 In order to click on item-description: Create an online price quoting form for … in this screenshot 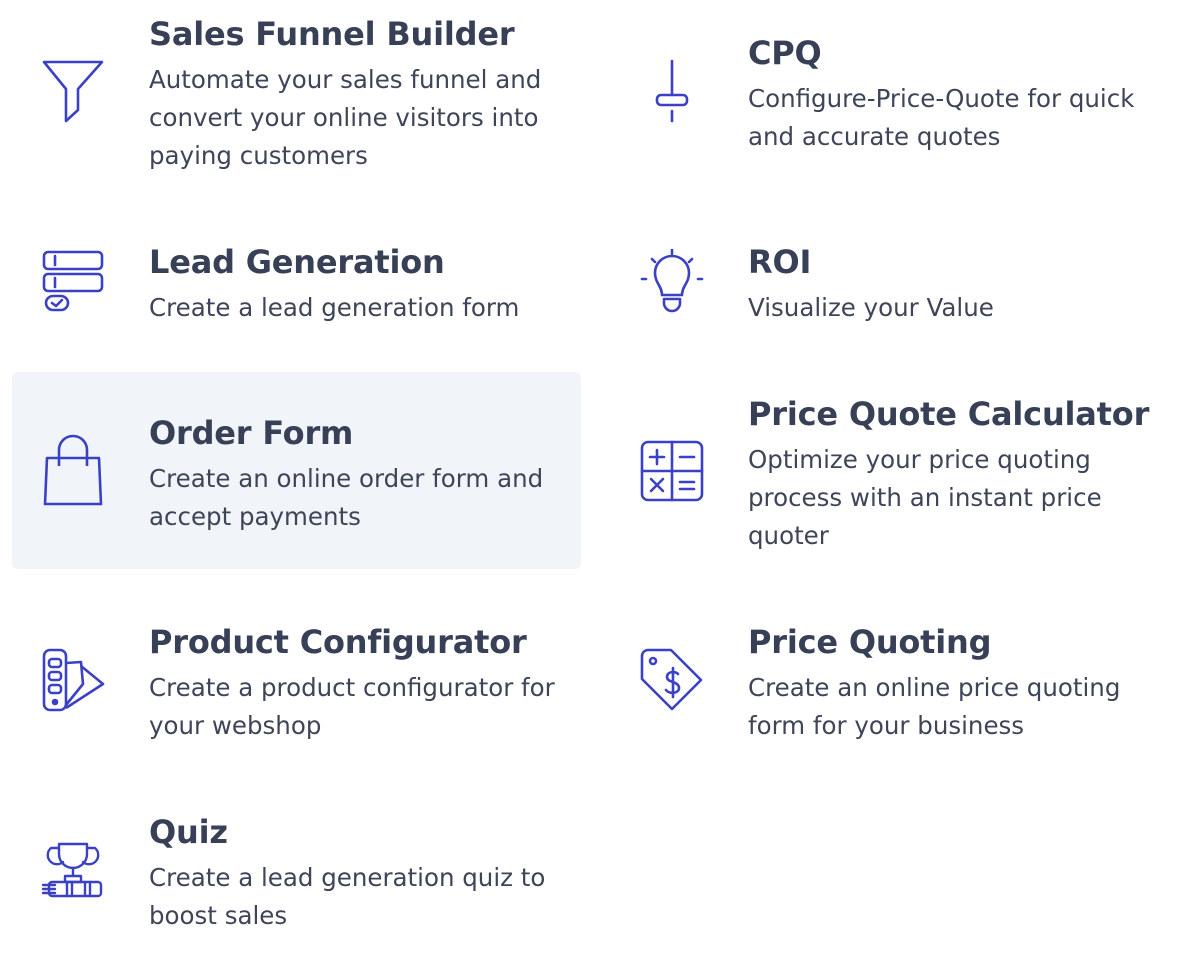, I will do `click(934, 706)`.